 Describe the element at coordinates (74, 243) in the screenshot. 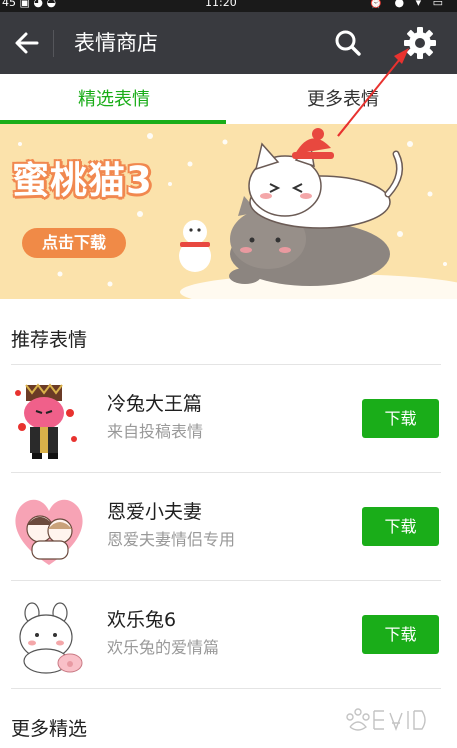

I see `banner-download-button: 点击下载` at that location.